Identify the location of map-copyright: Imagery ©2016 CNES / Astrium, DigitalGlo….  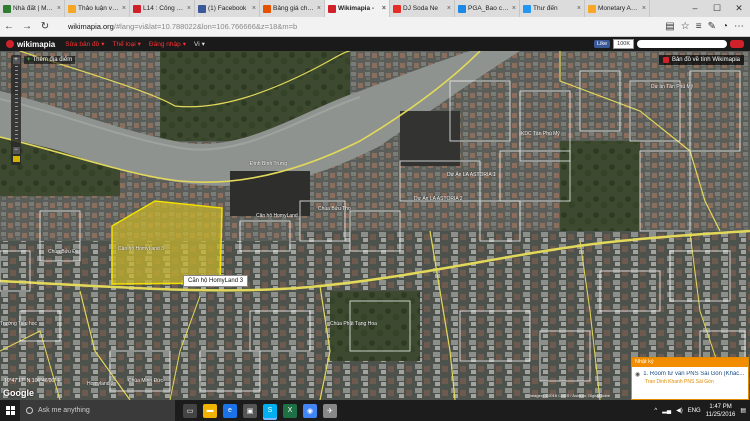
(569, 395).